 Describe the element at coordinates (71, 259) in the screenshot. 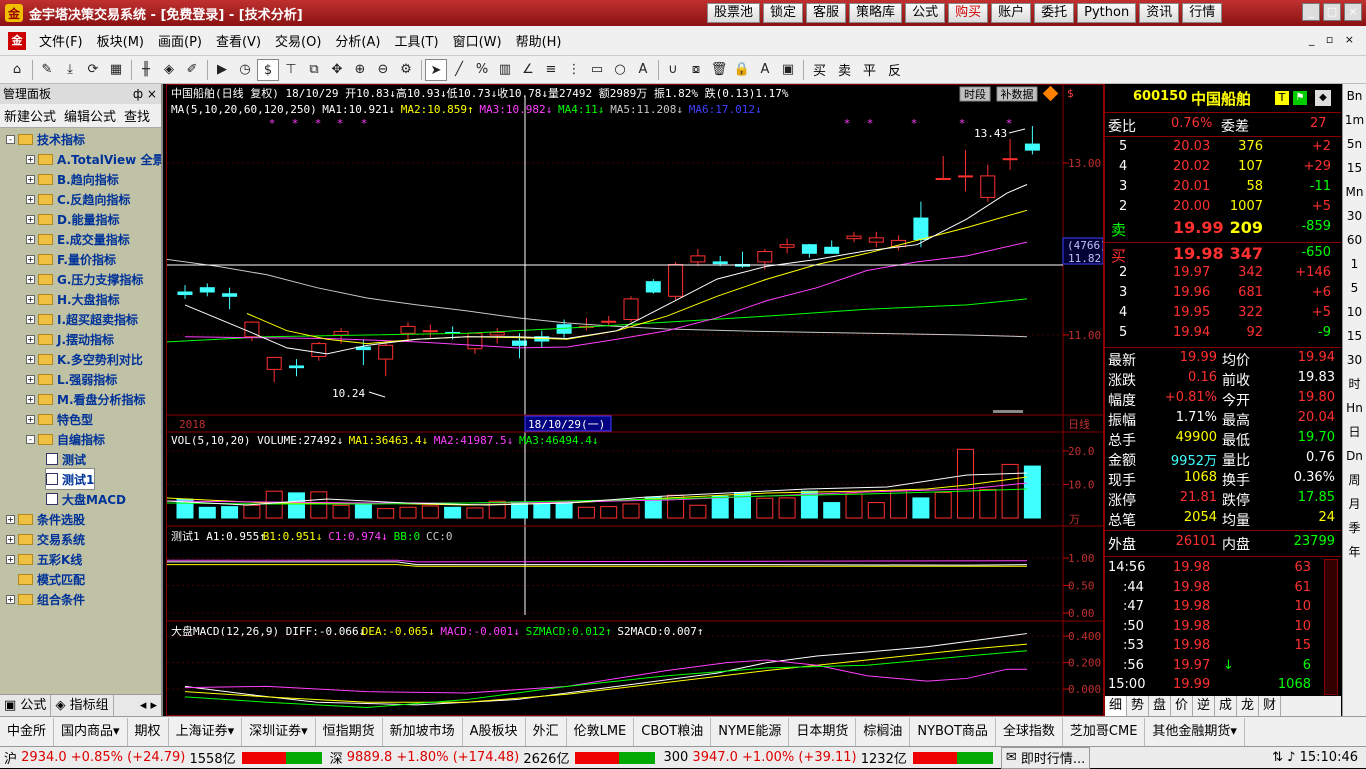

I see `tree-node: + F.量价指标` at that location.